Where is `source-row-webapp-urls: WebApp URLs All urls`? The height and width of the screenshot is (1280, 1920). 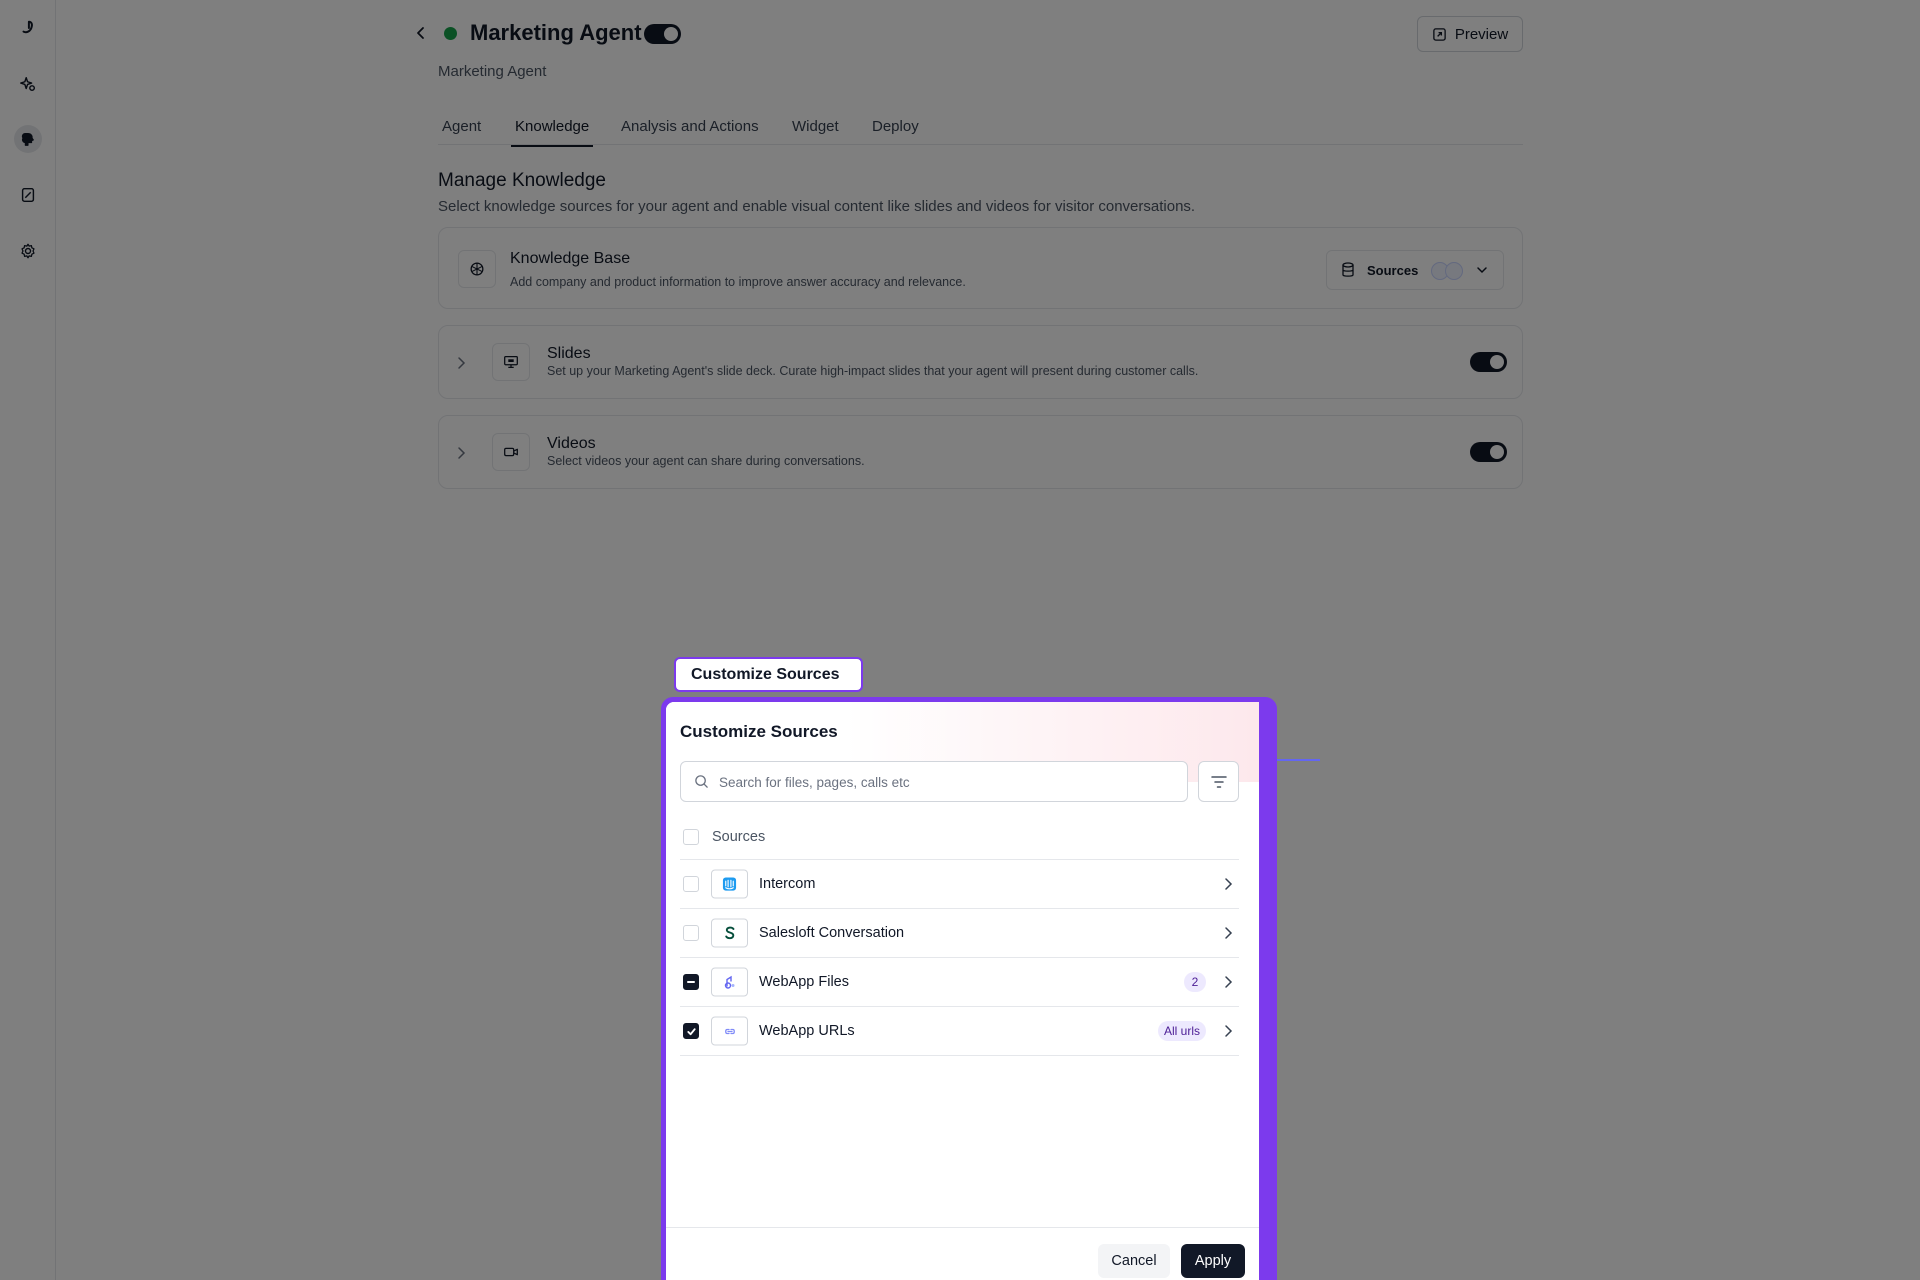
source-row-webapp-urls: WebApp URLs All urls is located at coordinates (959, 1031).